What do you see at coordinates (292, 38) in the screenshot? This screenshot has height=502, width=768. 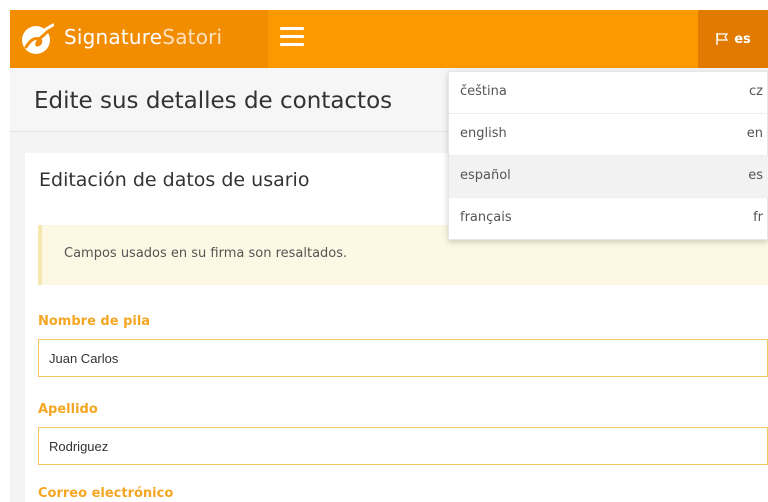 I see `menu-toggle-icon` at bounding box center [292, 38].